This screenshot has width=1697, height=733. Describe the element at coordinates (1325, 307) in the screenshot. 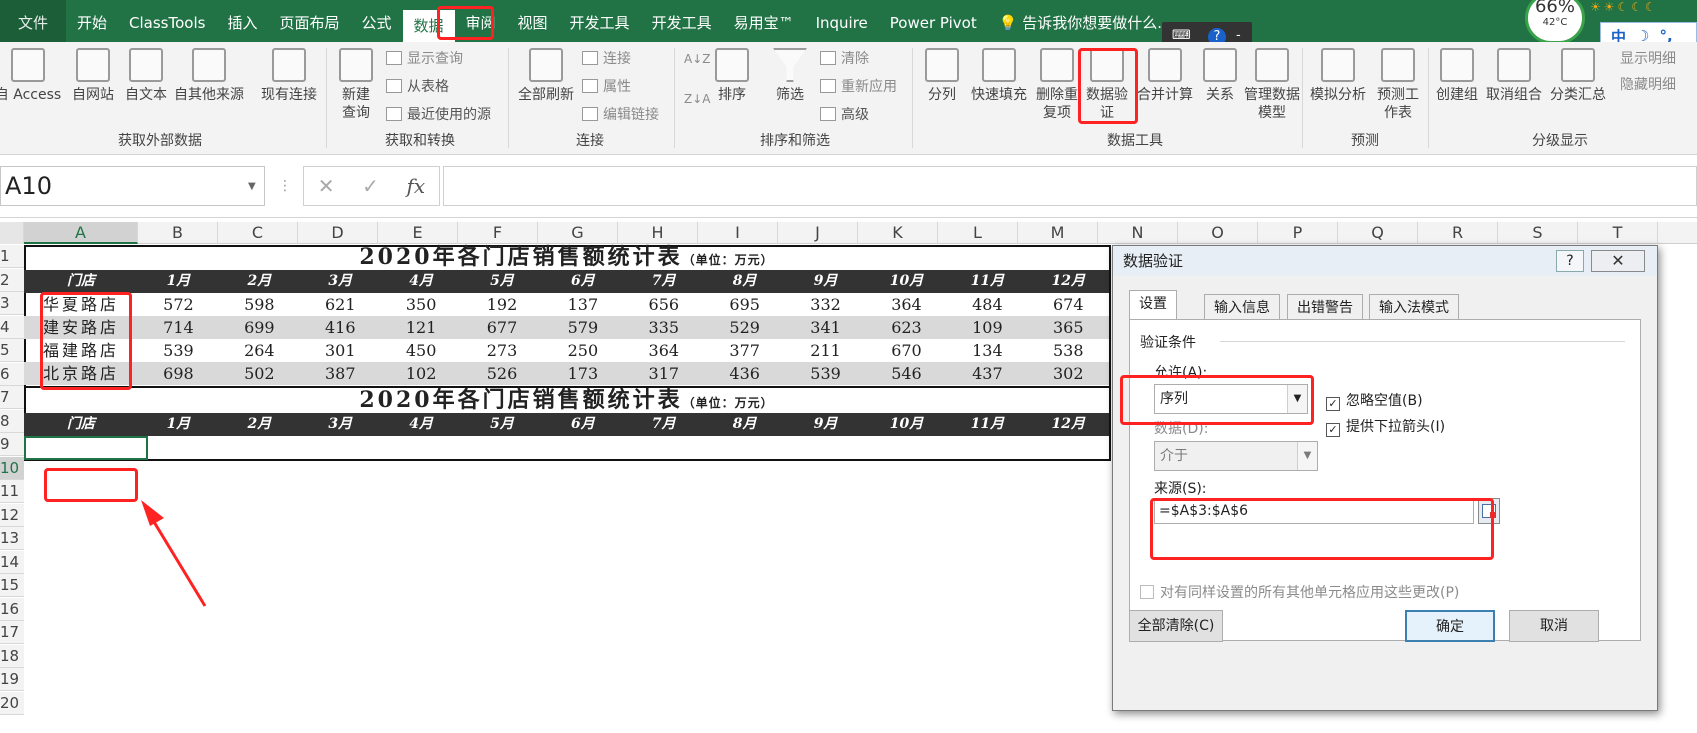

I see `tab-error-alert: 出错警告` at that location.